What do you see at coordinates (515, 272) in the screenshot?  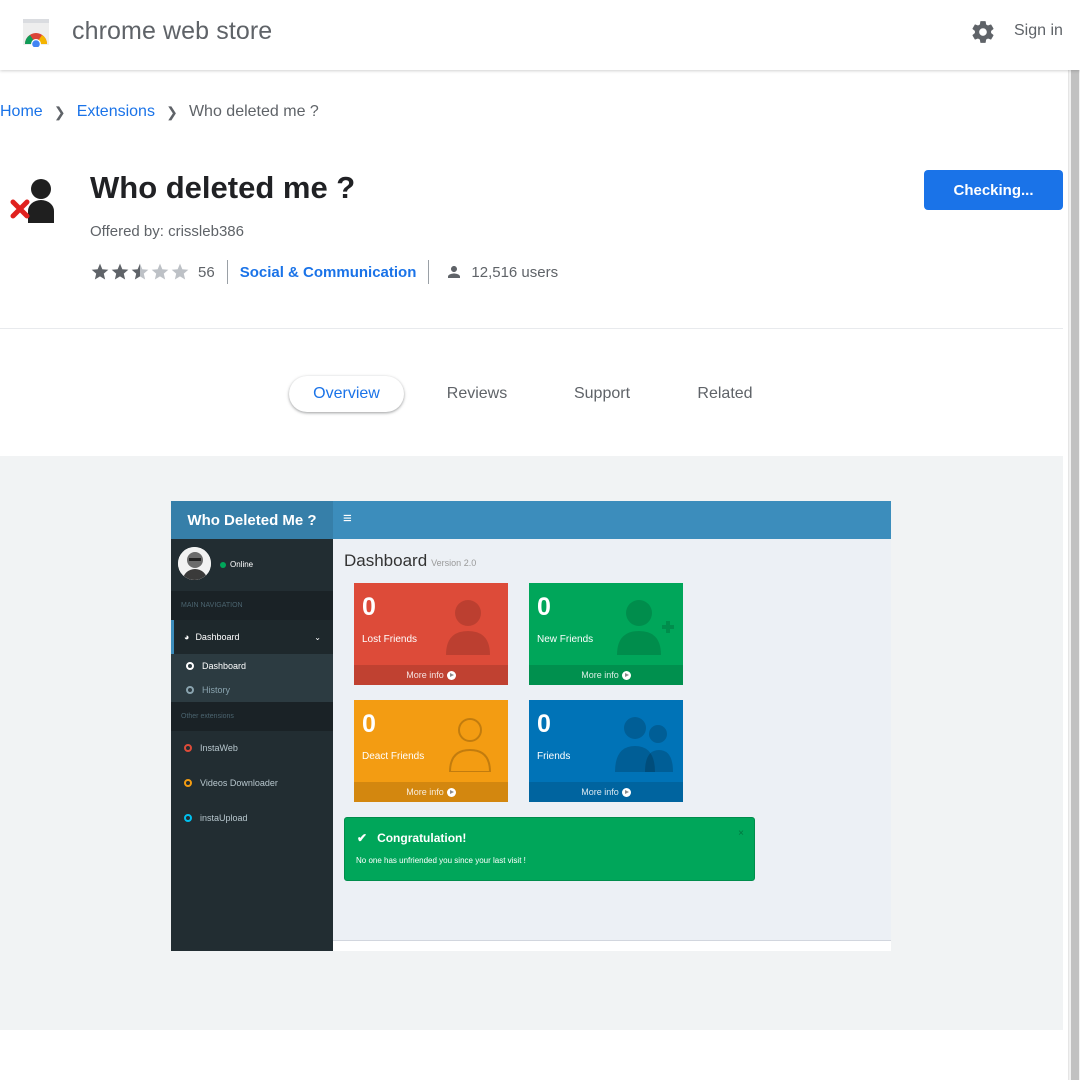 I see `user-count: 12,516 users` at bounding box center [515, 272].